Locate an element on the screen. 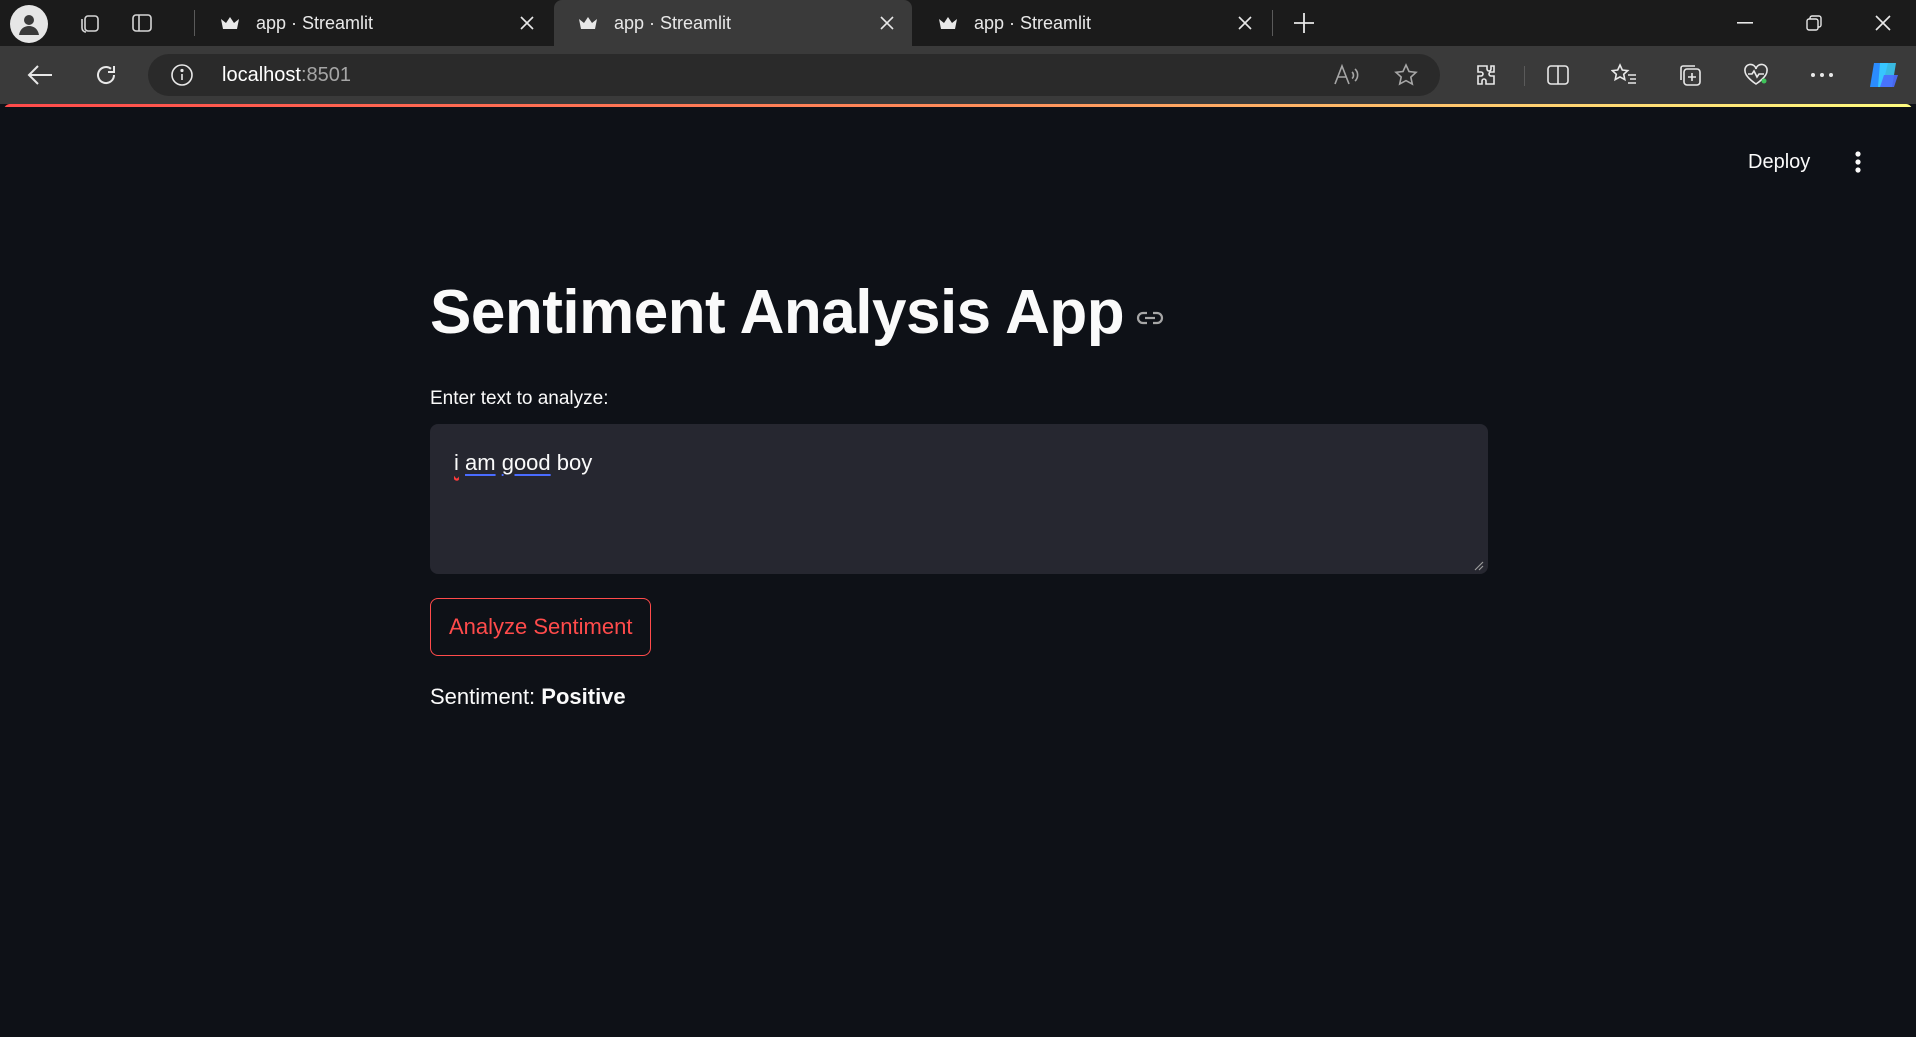  close-window-icon is located at coordinates (1883, 23).